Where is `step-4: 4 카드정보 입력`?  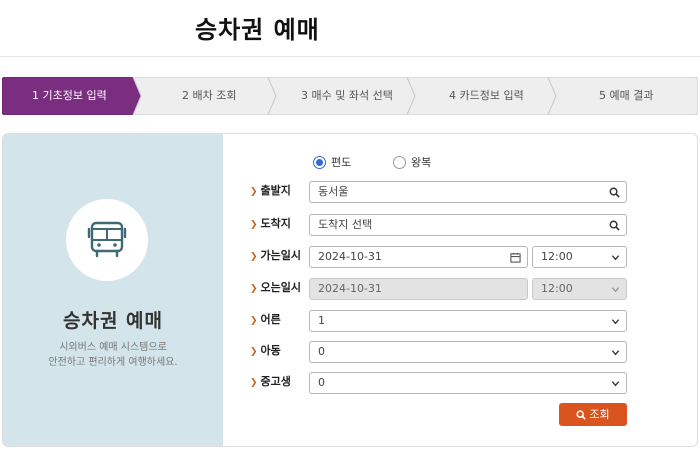
step-4: 4 카드정보 입력 is located at coordinates (486, 95).